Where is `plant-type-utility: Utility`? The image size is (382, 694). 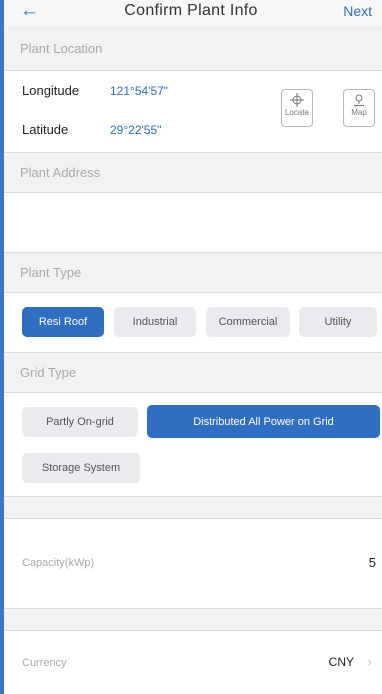
plant-type-utility: Utility is located at coordinates (338, 322).